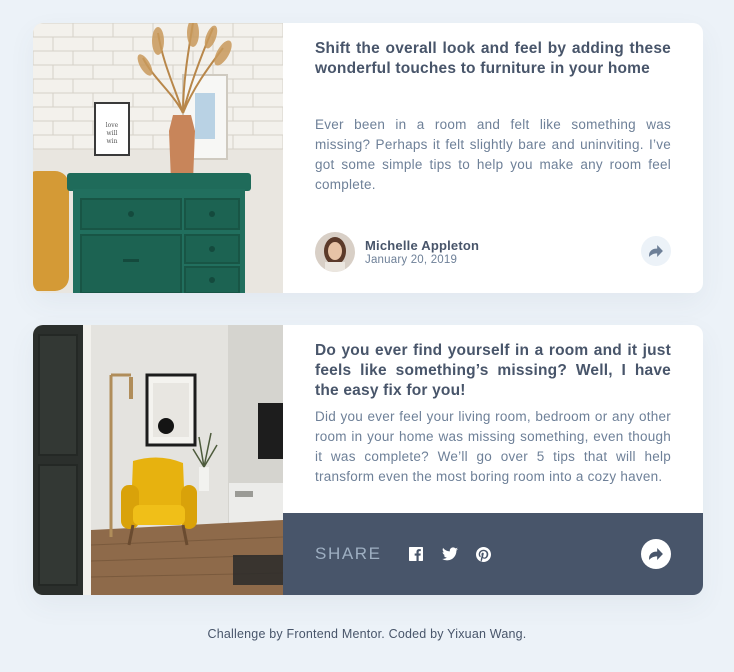 The width and height of the screenshot is (734, 672). Describe the element at coordinates (112, 125) in the screenshot. I see `svg-text: love` at that location.